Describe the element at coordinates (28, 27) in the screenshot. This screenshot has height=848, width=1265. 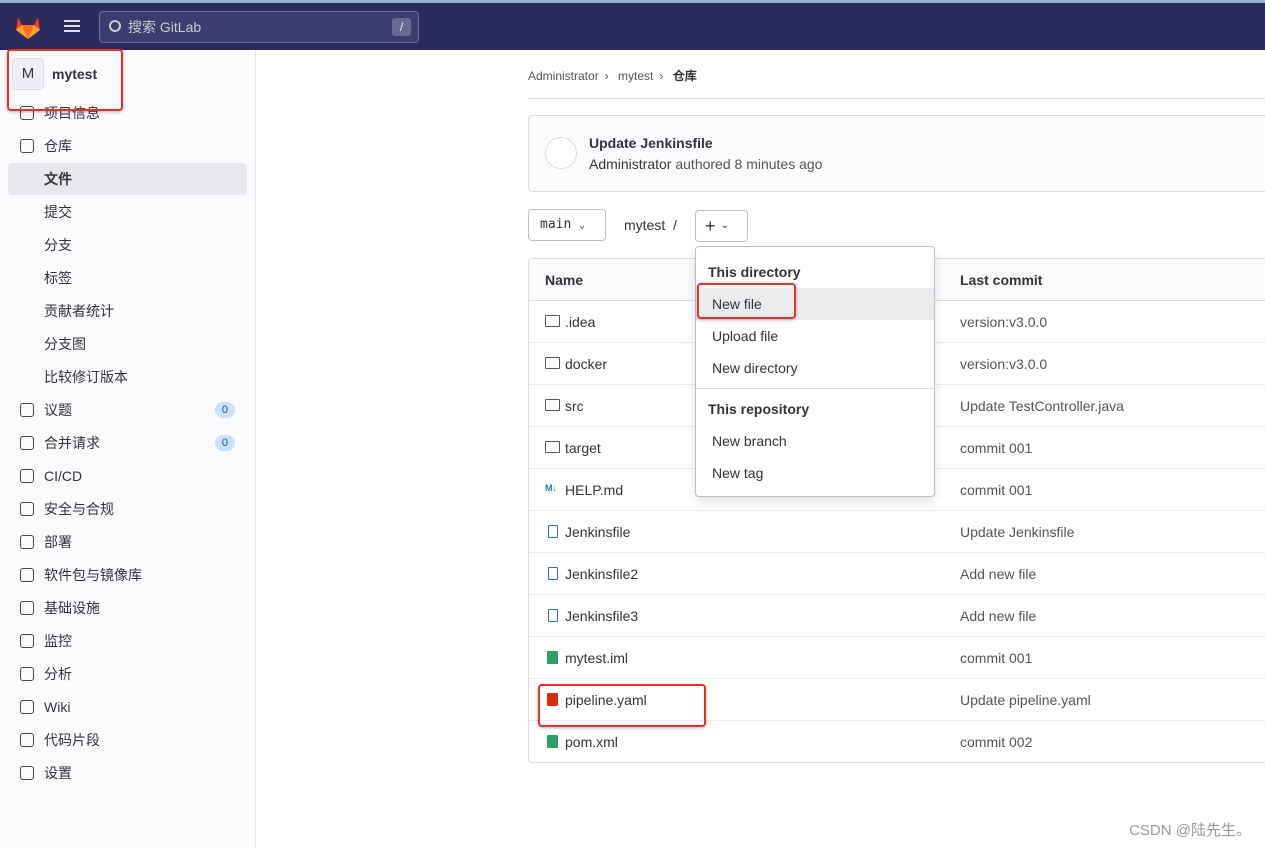
I see `gitlab-logo-icon` at that location.